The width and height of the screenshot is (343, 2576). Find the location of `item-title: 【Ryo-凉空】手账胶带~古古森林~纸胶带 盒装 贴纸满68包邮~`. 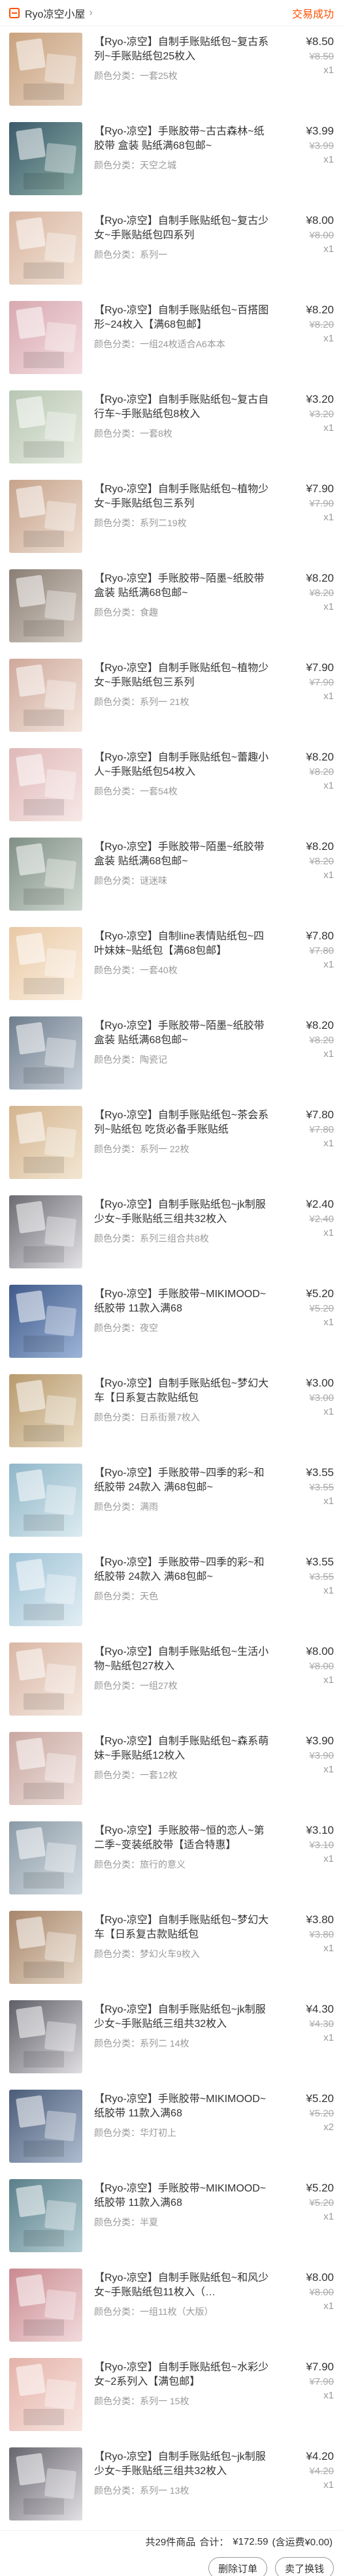

item-title: 【Ryo-凉空】手账胶带~古古森林~纸胶带 盒装 贴纸满68包邮~ is located at coordinates (184, 139).